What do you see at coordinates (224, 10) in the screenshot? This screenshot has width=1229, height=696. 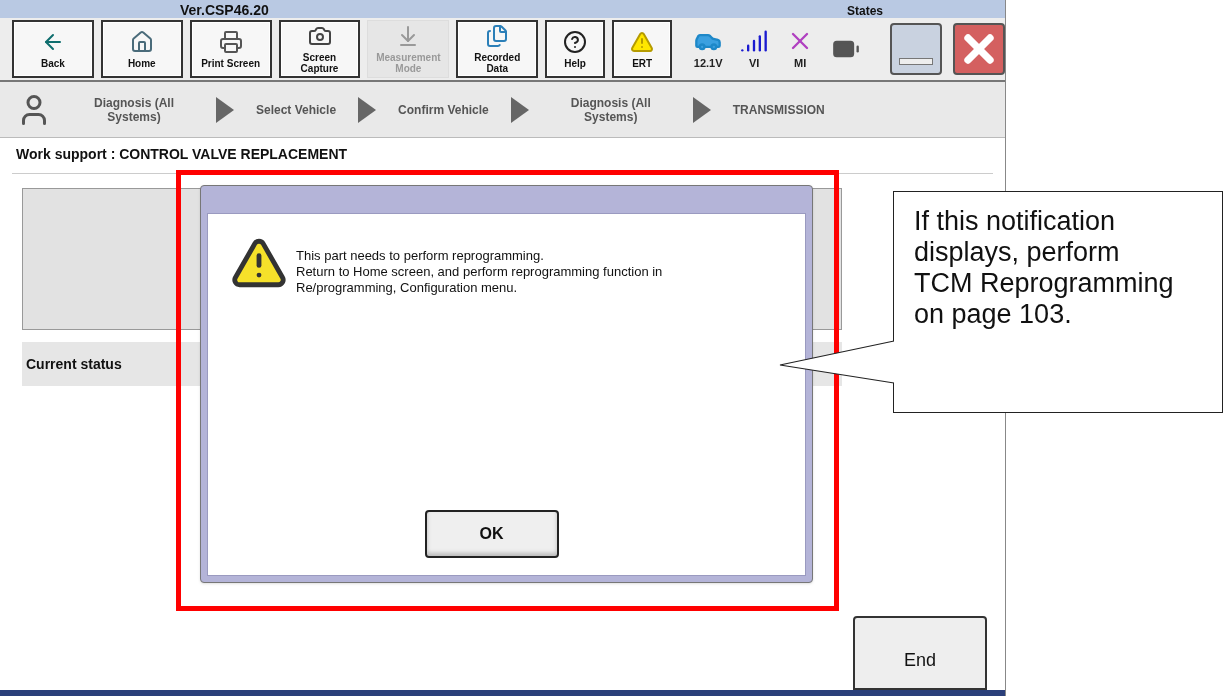 I see `version-label: Ver.CSP46.20` at bounding box center [224, 10].